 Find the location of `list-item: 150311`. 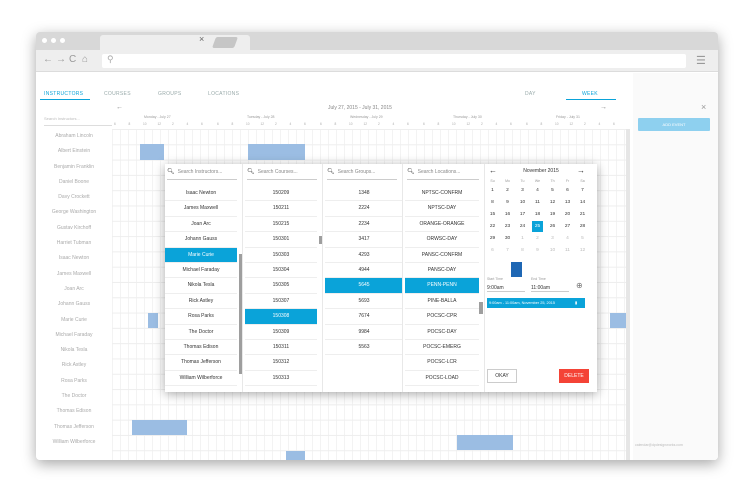

list-item: 150311 is located at coordinates (281, 348).